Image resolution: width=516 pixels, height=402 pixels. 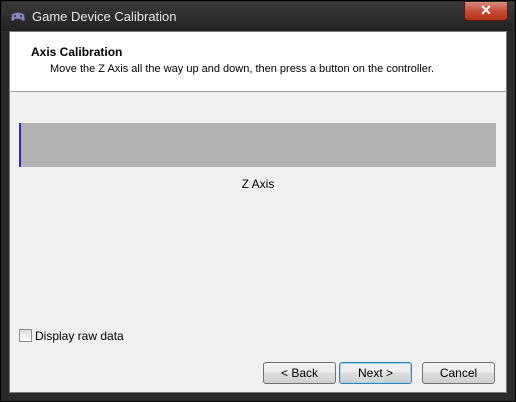 What do you see at coordinates (299, 373) in the screenshot?
I see `back-button: < Back` at bounding box center [299, 373].